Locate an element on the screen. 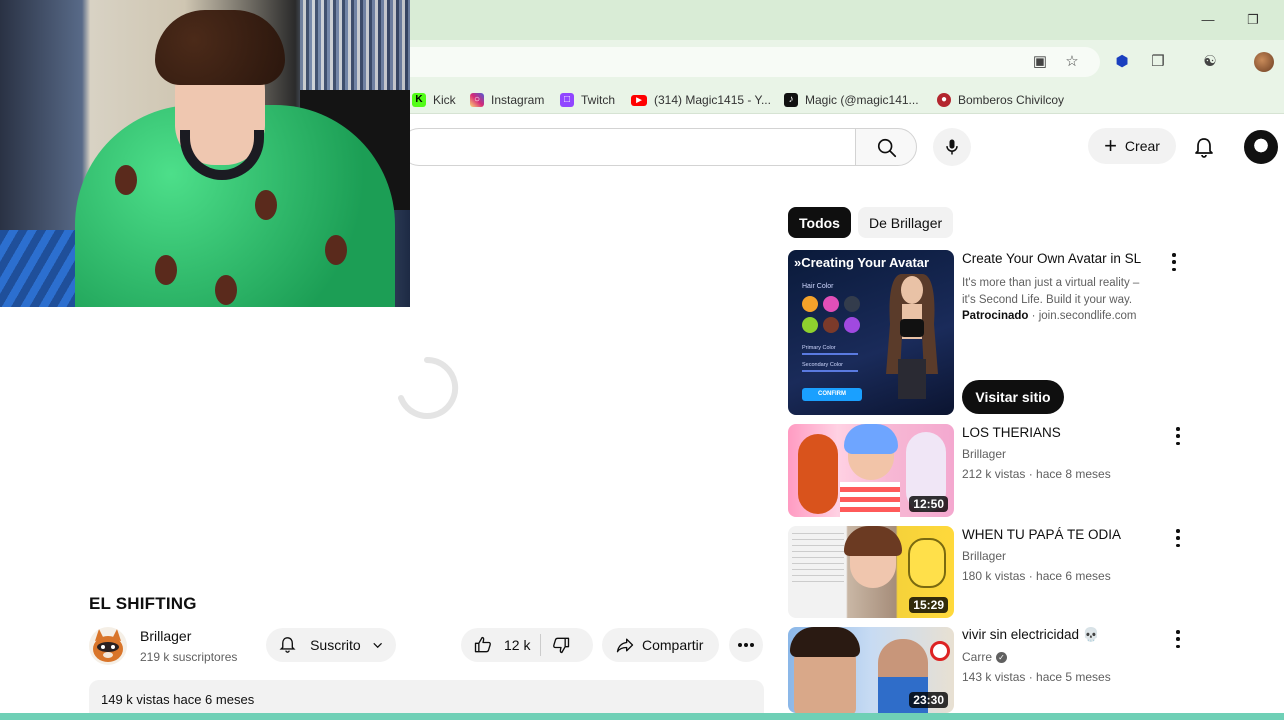 This screenshot has width=1284, height=720. like-dislike-group: 12 k is located at coordinates (527, 645).